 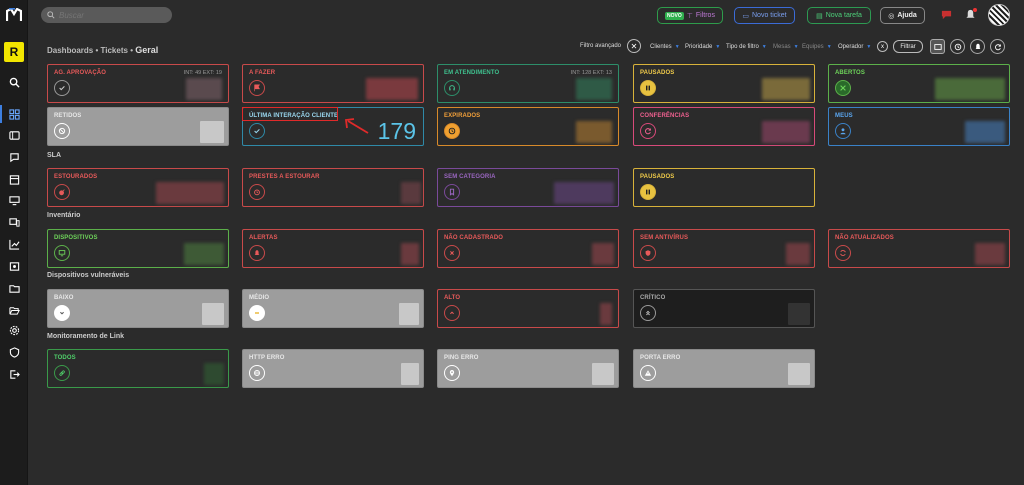 What do you see at coordinates (946, 14) in the screenshot?
I see `chat-notification-icon` at bounding box center [946, 14].